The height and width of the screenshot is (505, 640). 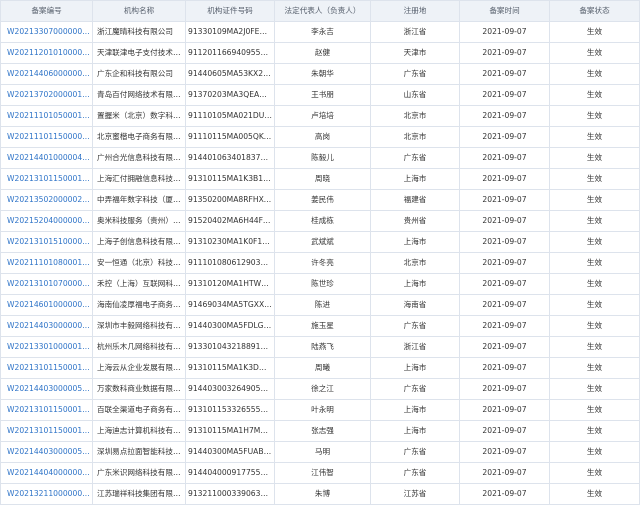 I want to click on legal-representative: 卢培培, so click(x=322, y=116).